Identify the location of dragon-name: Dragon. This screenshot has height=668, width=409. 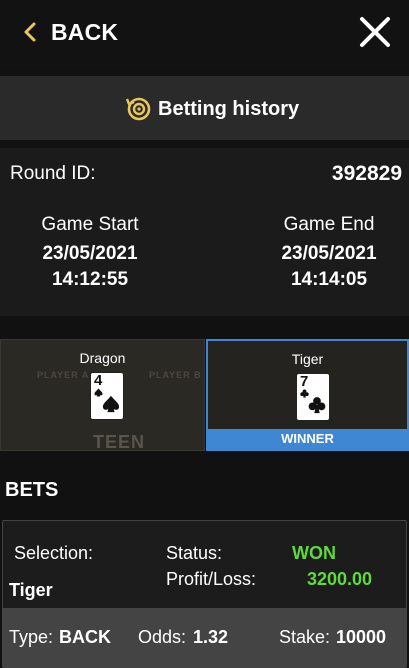
(102, 358).